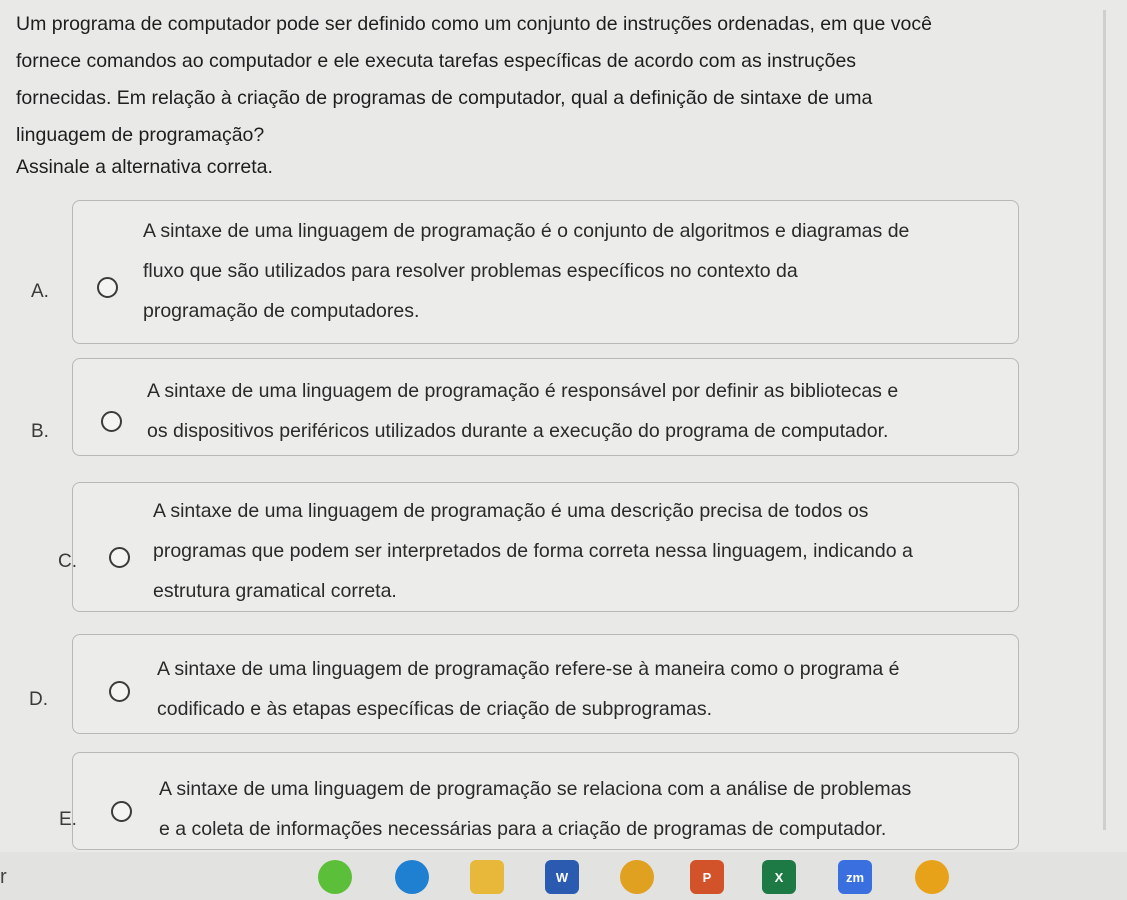 Image resolution: width=1127 pixels, height=900 pixels. Describe the element at coordinates (111, 421) in the screenshot. I see `radio-button-b` at that location.